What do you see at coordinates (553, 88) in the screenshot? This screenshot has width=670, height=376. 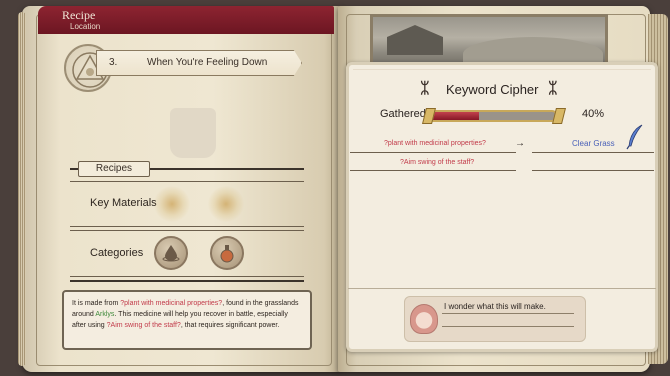 I see `rune-right-icon: ᛯ` at bounding box center [553, 88].